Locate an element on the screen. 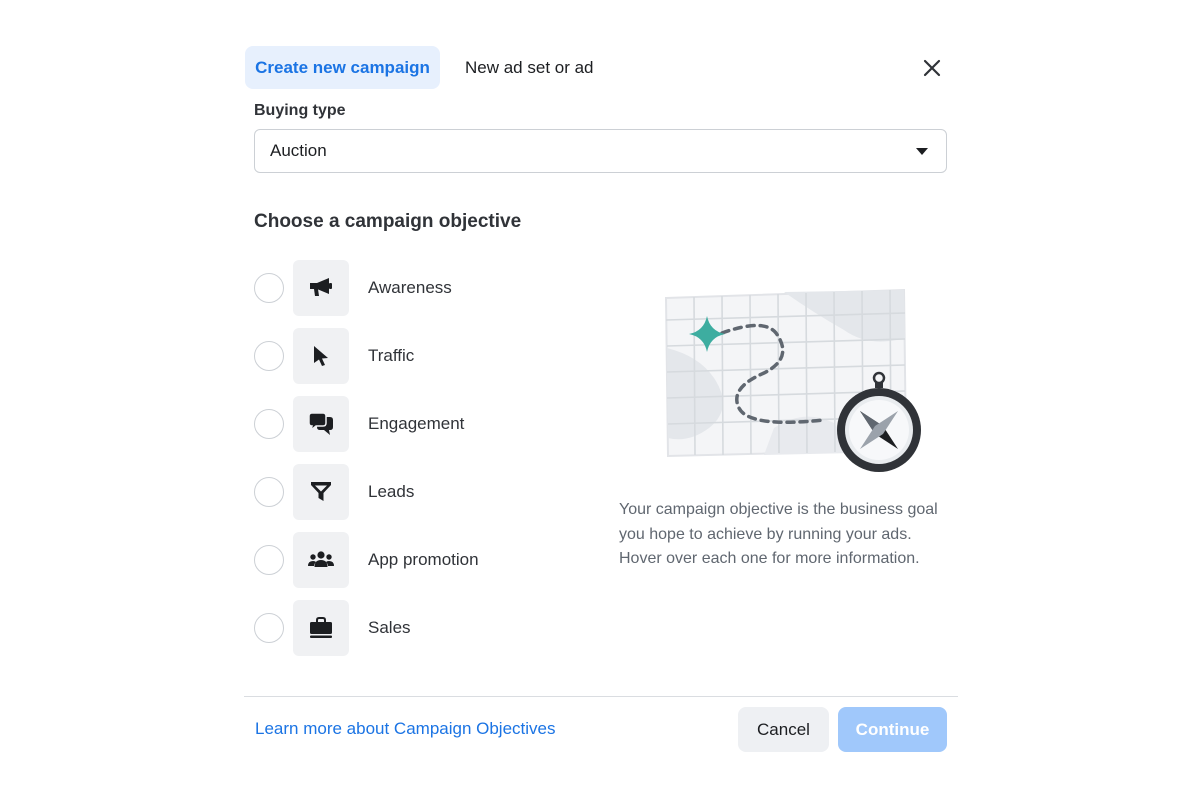  close-icon is located at coordinates (932, 68).